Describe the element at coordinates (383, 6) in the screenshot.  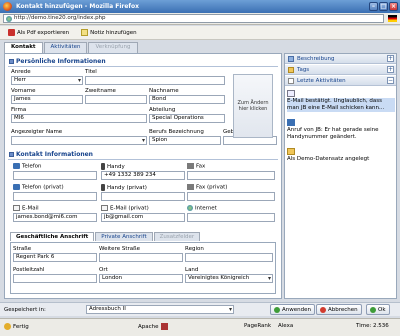
I see `maximize-button: □` at that location.